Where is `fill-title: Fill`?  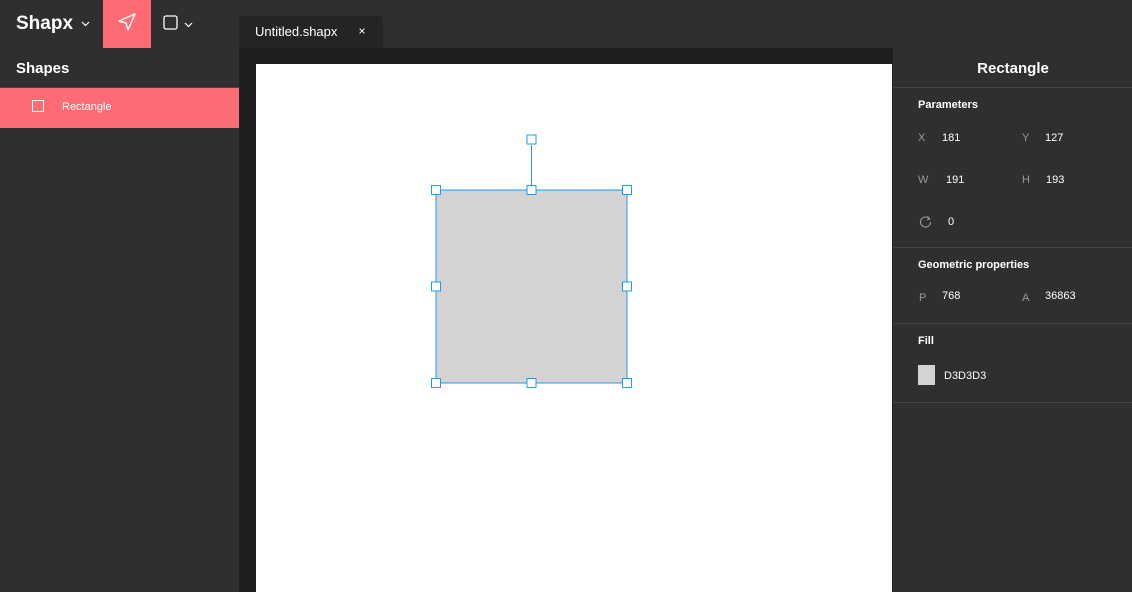
fill-title: Fill is located at coordinates (926, 341).